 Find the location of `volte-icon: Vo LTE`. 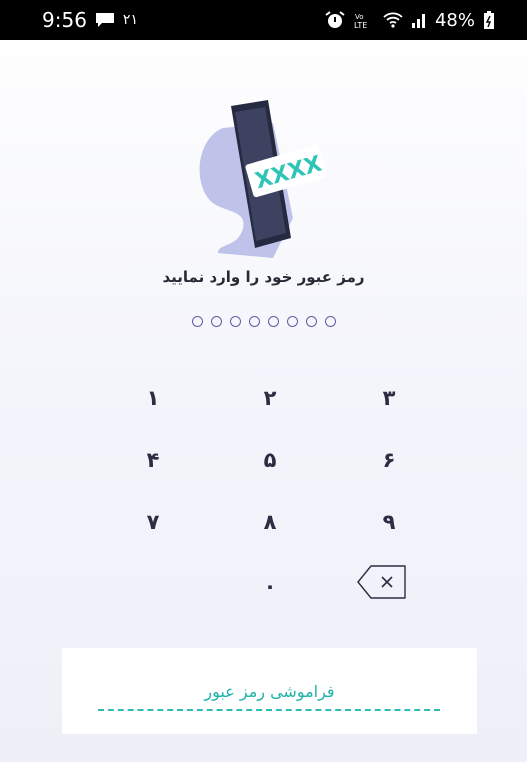

volte-icon: Vo LTE is located at coordinates (364, 20).